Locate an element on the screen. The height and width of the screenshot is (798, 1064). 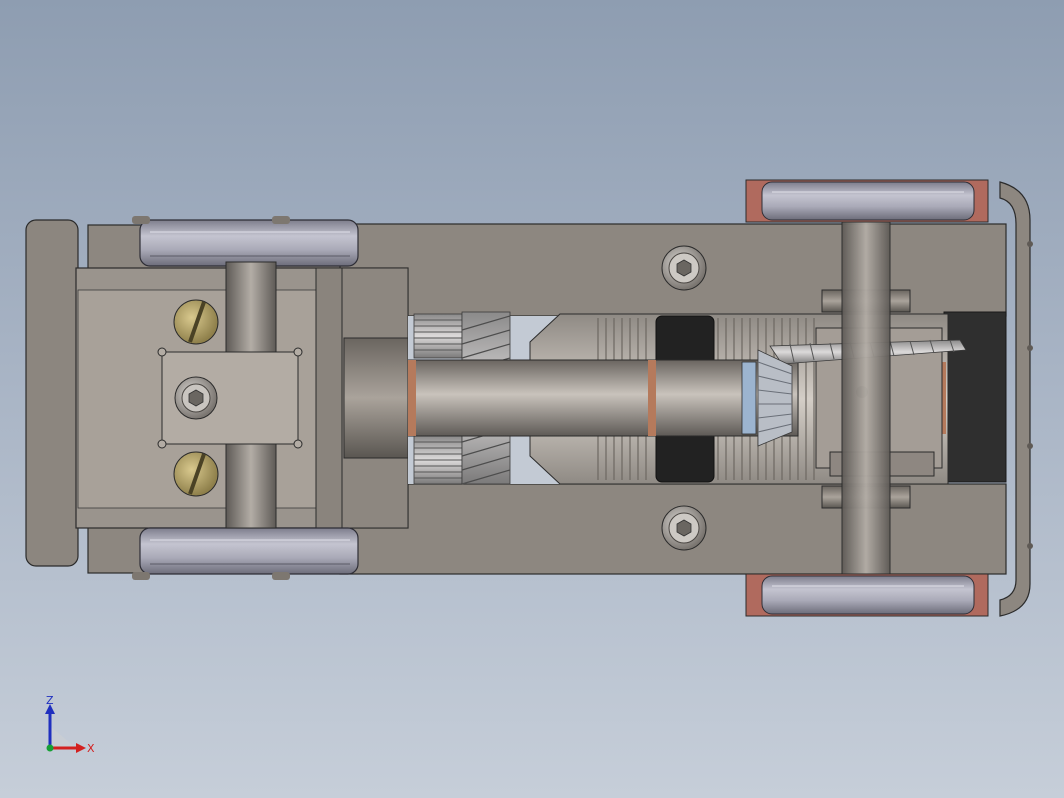
front-frame-post is located at coordinates (329, 398).